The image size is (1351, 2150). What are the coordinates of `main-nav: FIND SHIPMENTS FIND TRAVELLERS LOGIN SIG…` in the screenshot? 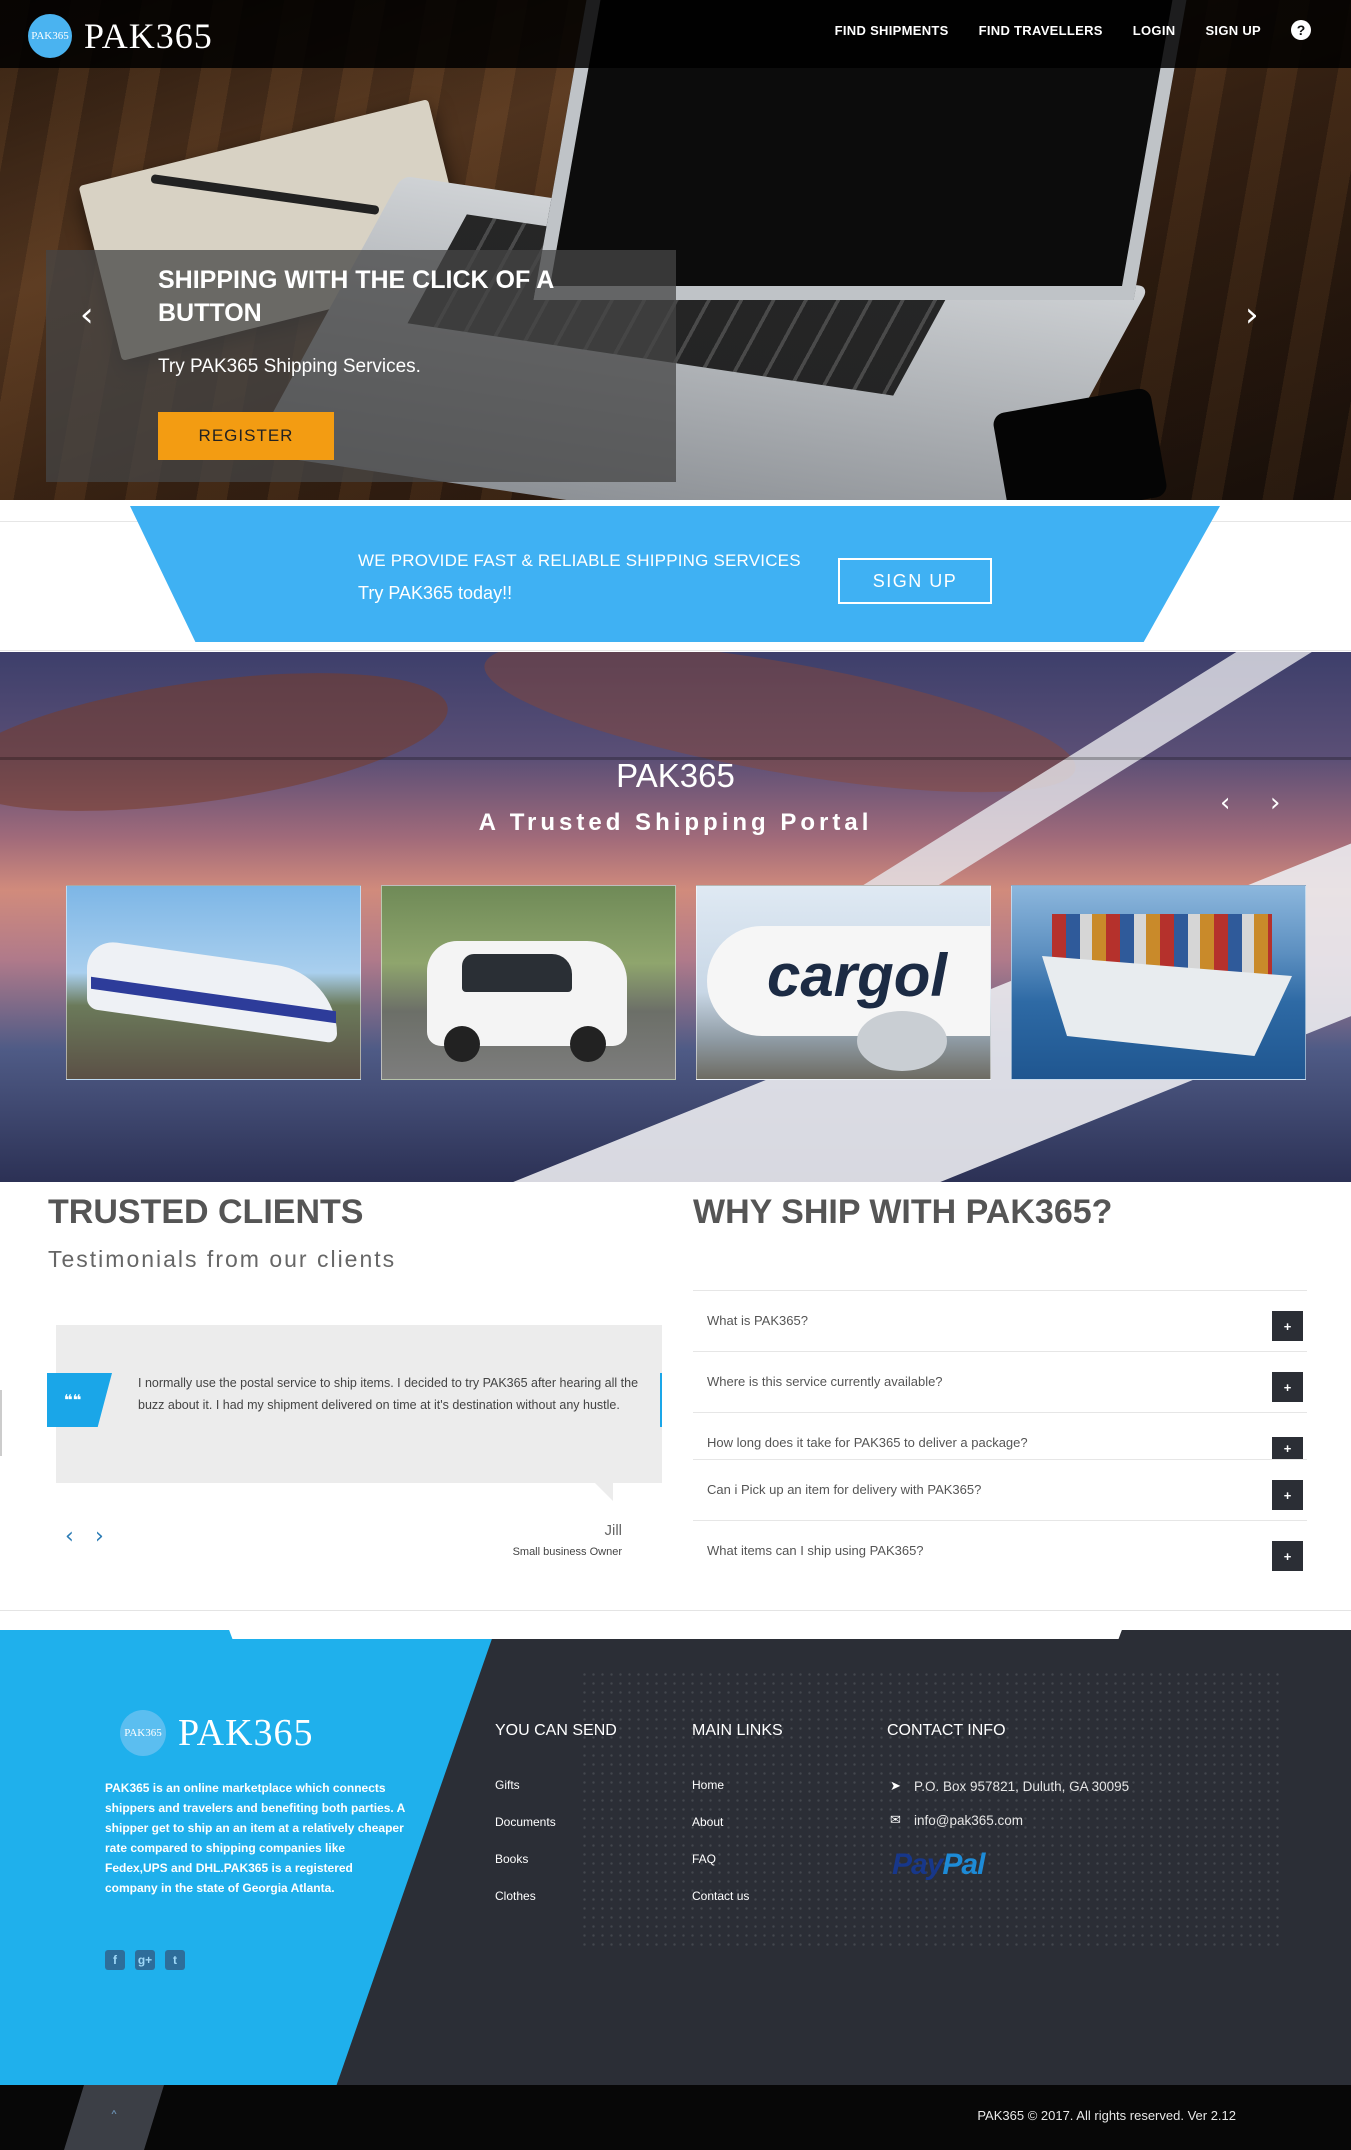 It's located at (1073, 30).